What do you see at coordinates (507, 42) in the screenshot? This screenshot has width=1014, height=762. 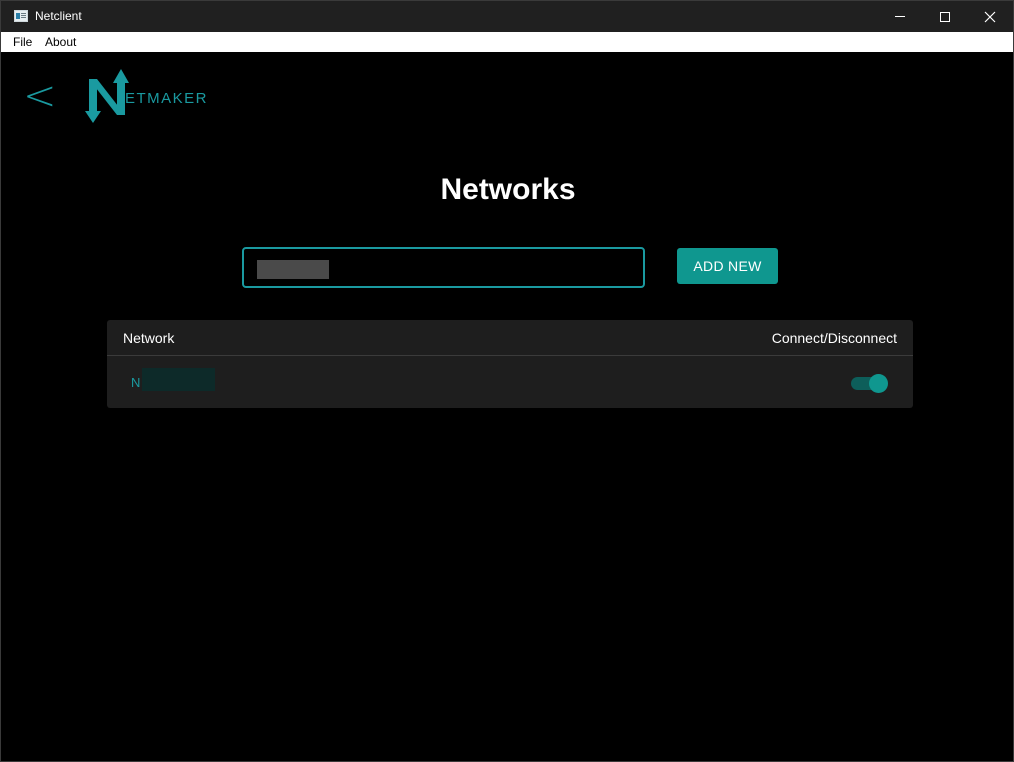 I see `menu-bar: File About` at bounding box center [507, 42].